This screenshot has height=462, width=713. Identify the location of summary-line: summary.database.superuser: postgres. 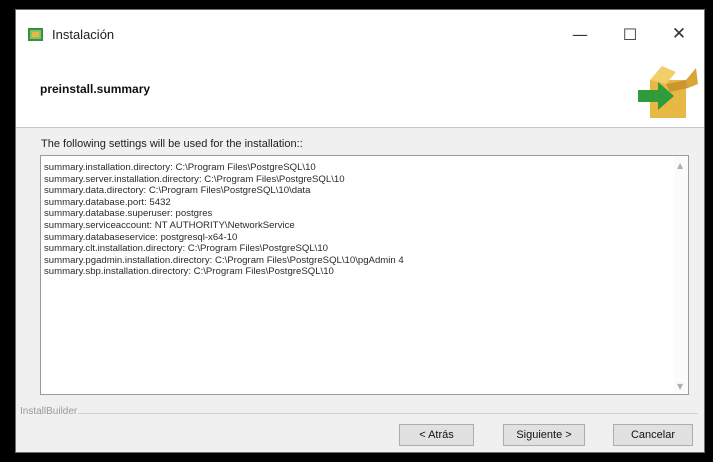
(128, 214).